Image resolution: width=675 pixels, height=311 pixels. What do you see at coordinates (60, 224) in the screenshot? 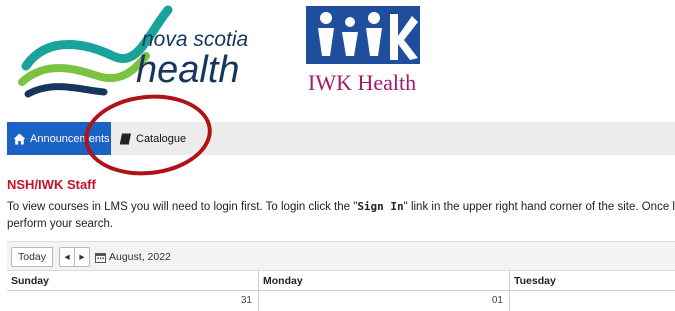
I see `intro-line2: perform your search.` at bounding box center [60, 224].